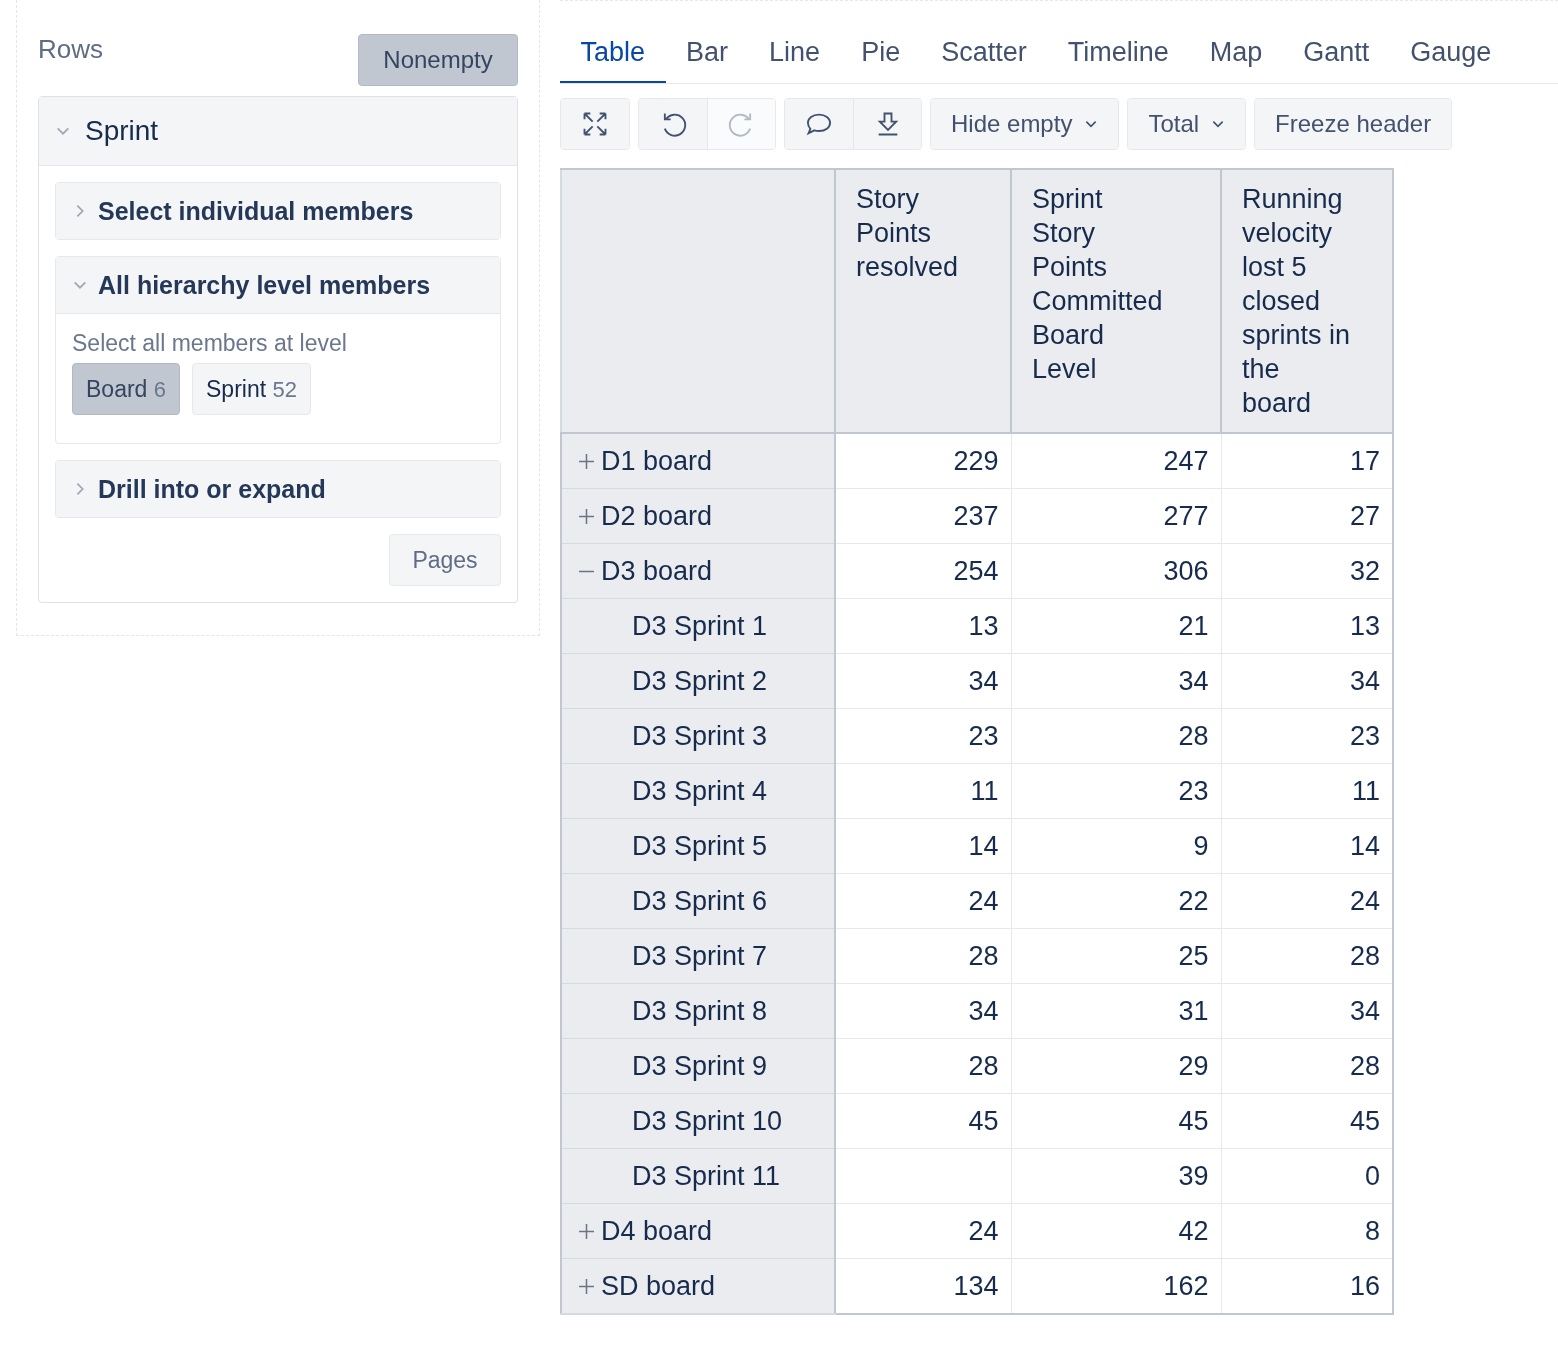  I want to click on row-label: D3 Sprint 3, so click(699, 735).